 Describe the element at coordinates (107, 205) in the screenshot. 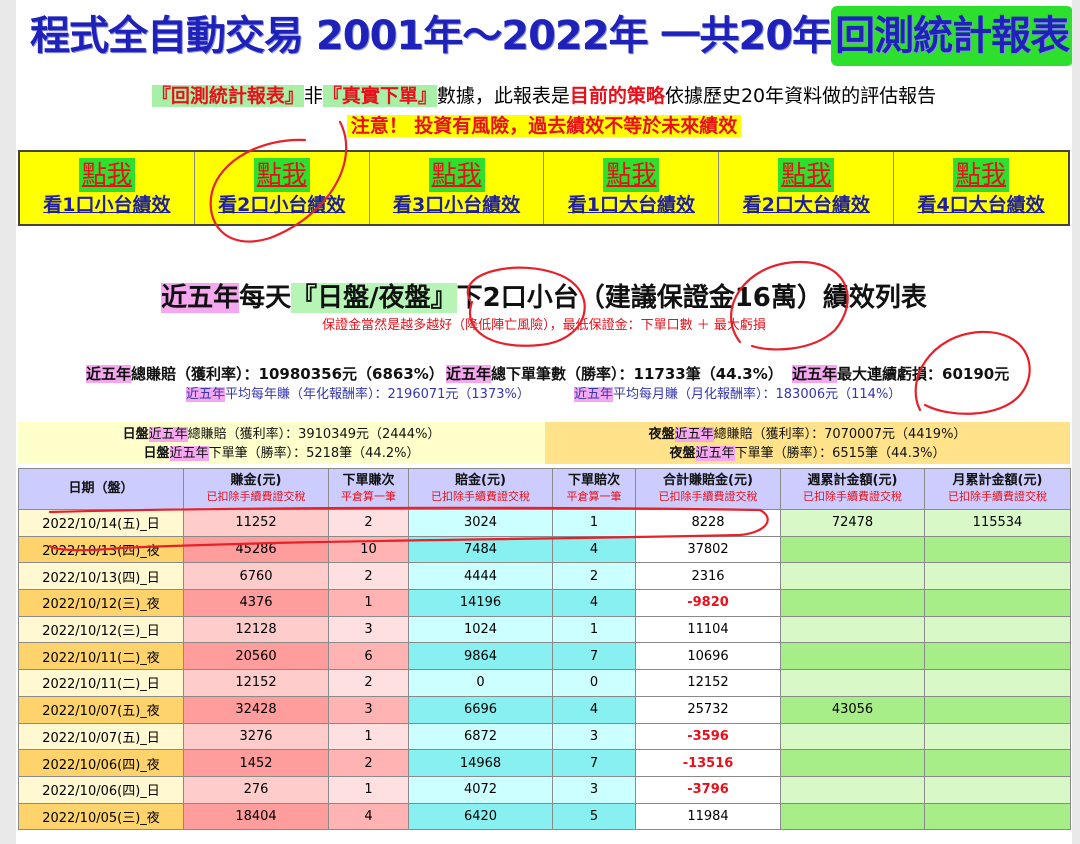

I see `link-label: 看1口小台績效` at that location.